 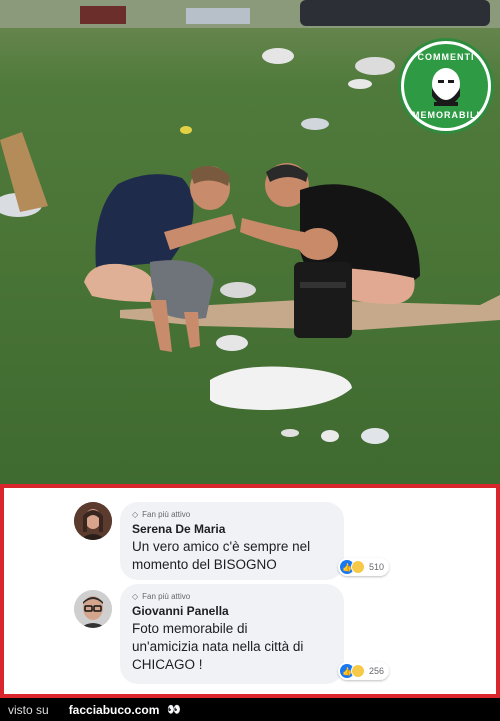 What do you see at coordinates (377, 567) in the screenshot?
I see `reaction-count: 510` at bounding box center [377, 567].